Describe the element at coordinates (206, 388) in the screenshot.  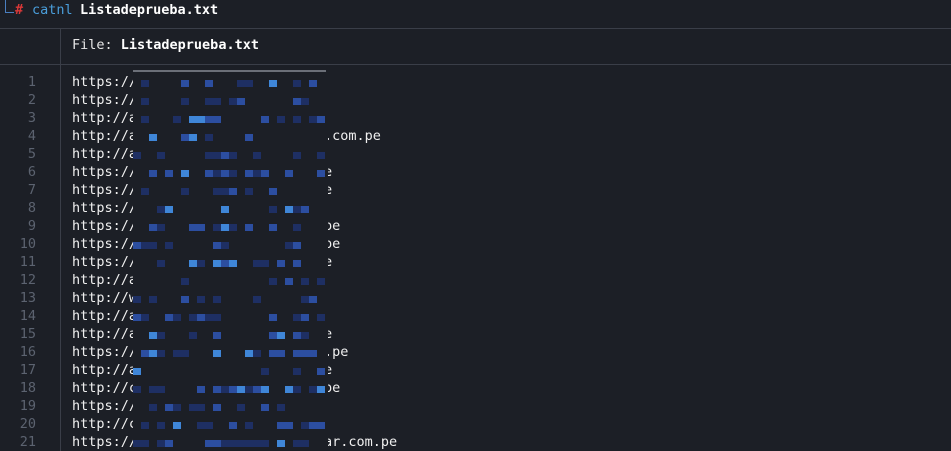
I see `line-text: http://c pe` at that location.